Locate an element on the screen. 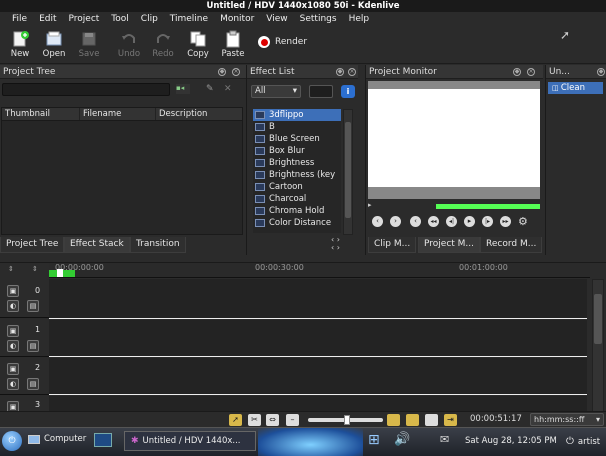  column-thumbnail: Thumbnail is located at coordinates (41, 114).